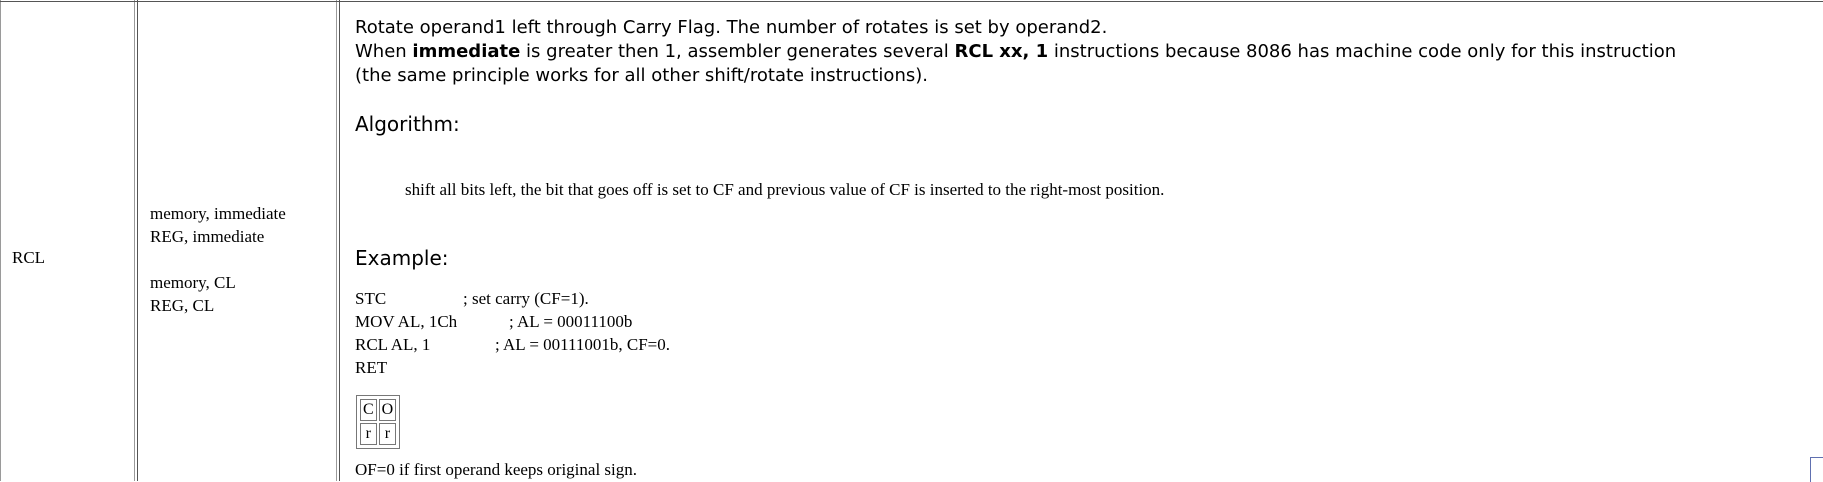 Image resolution: width=1823 pixels, height=482 pixels. Describe the element at coordinates (472, 298) in the screenshot. I see `code-line: STC; set carry (CF=1).` at that location.